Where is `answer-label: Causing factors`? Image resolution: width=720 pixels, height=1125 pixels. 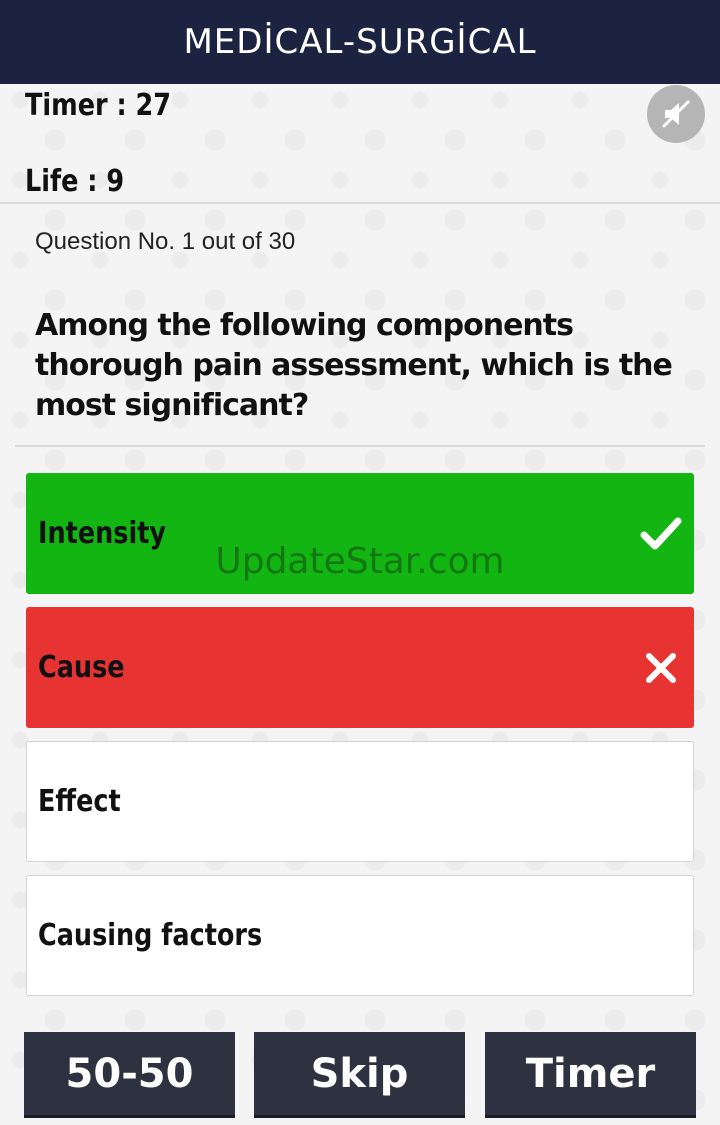 answer-label: Causing factors is located at coordinates (150, 935).